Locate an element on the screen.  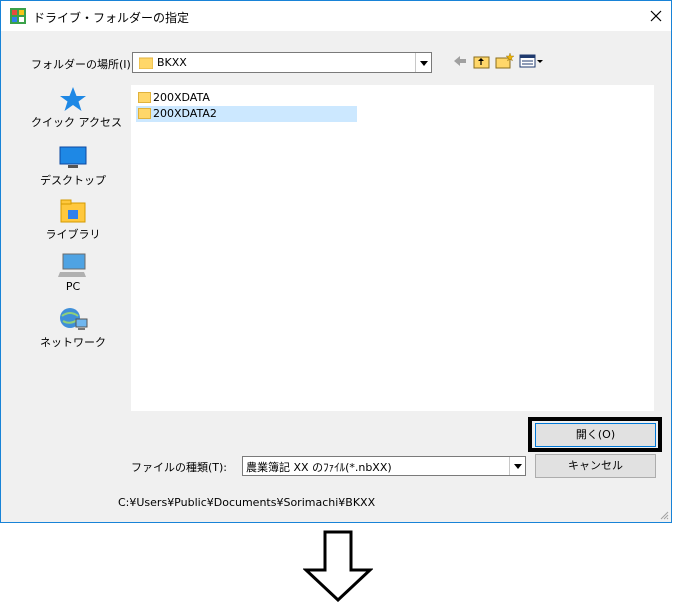
close-icon is located at coordinates (656, 16).